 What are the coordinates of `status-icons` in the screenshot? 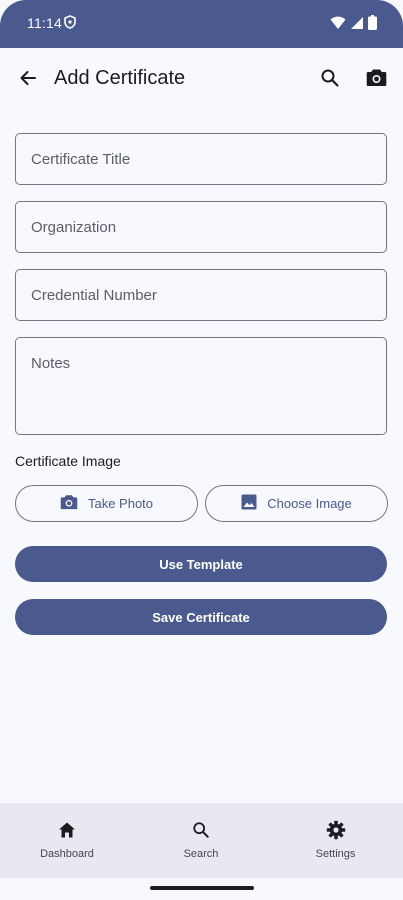 It's located at (353, 25).